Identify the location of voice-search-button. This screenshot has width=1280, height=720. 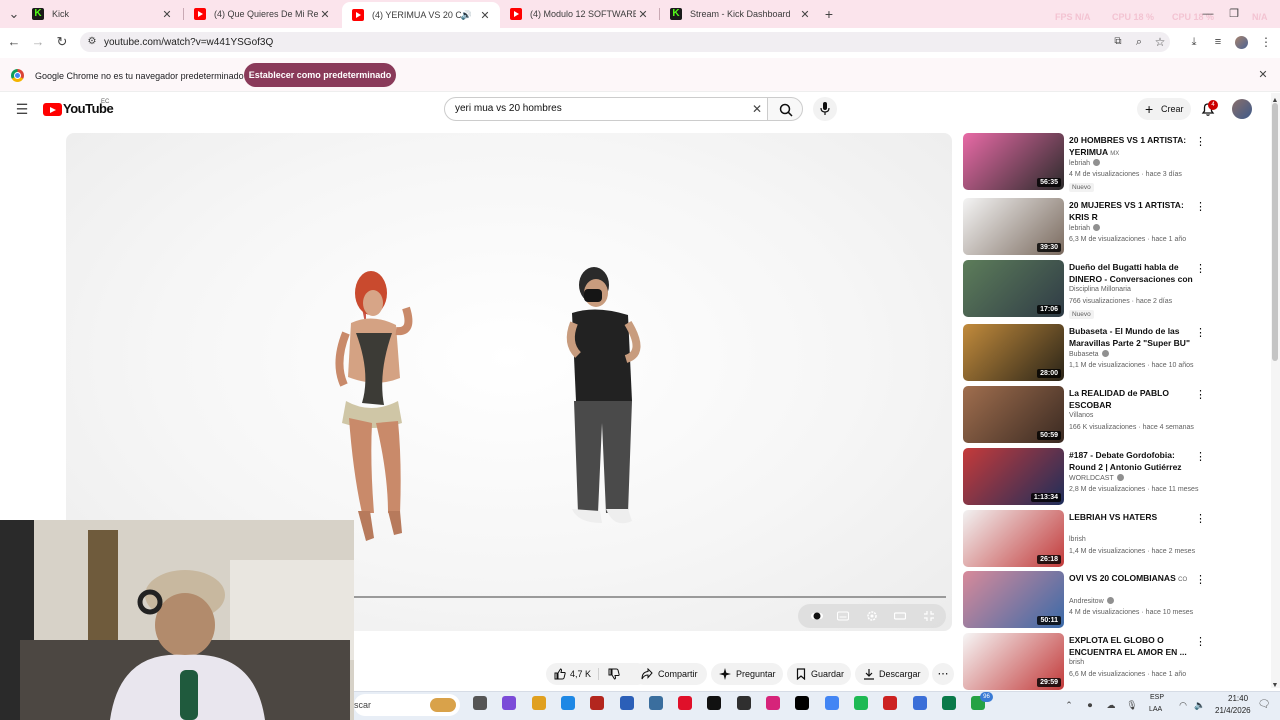
(825, 109).